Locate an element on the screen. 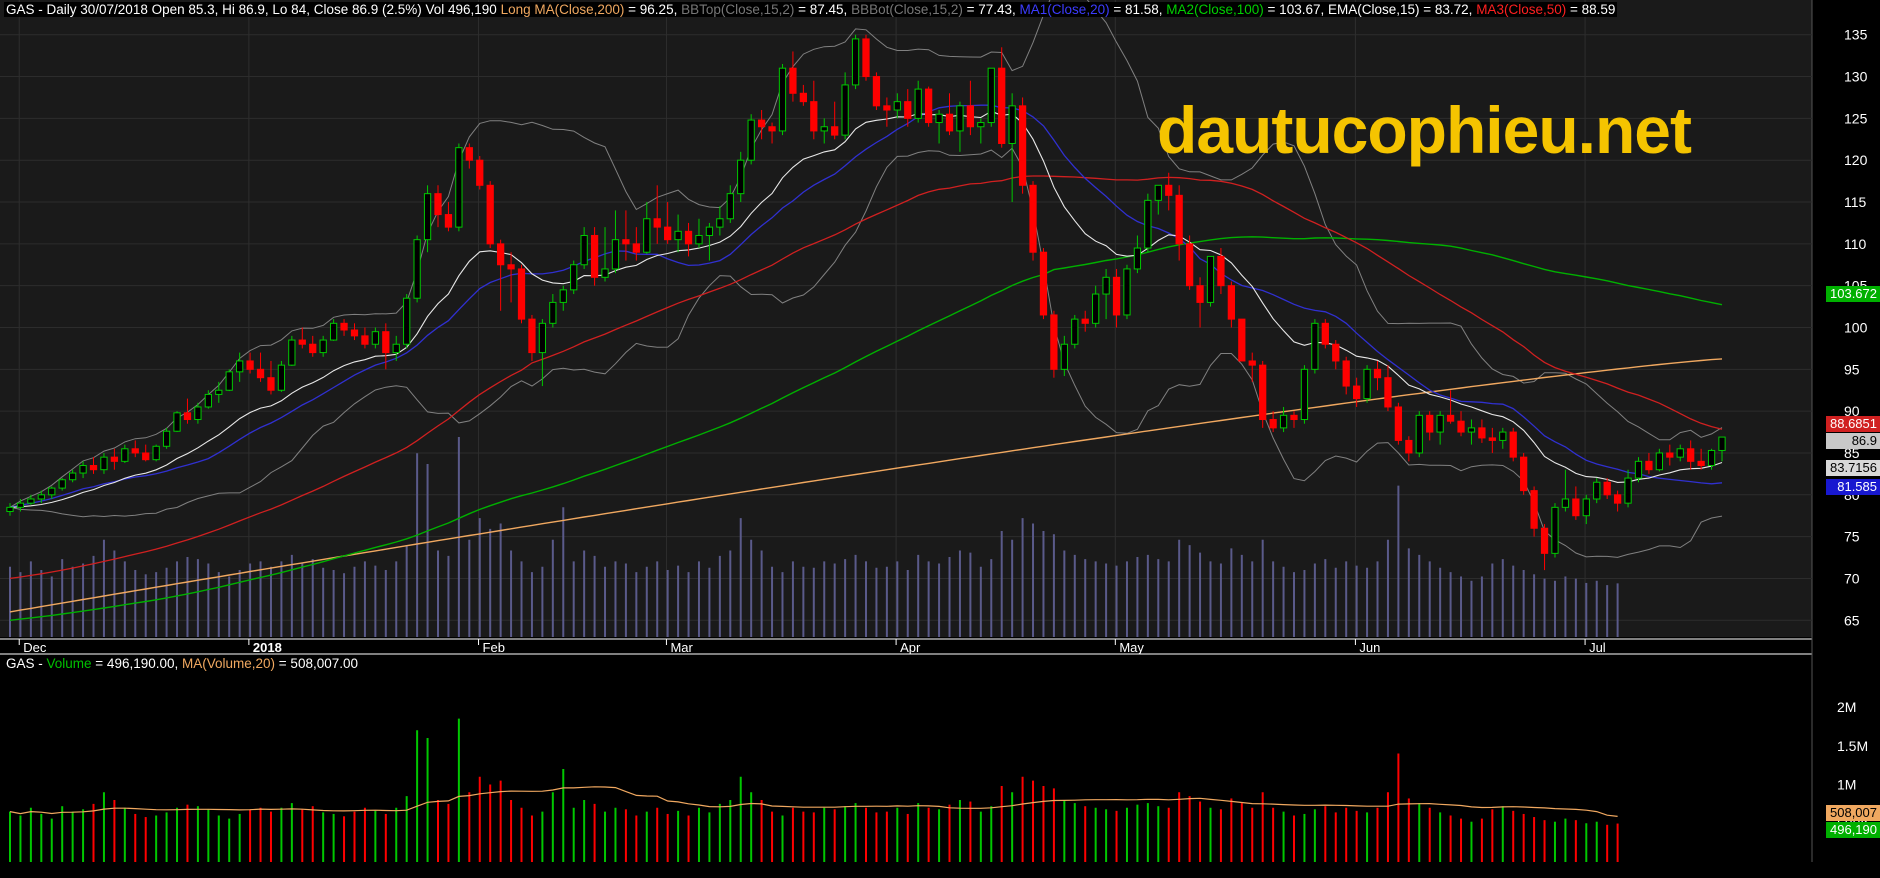 This screenshot has height=878, width=1880. symbol-label: GAS is located at coordinates (20, 9).